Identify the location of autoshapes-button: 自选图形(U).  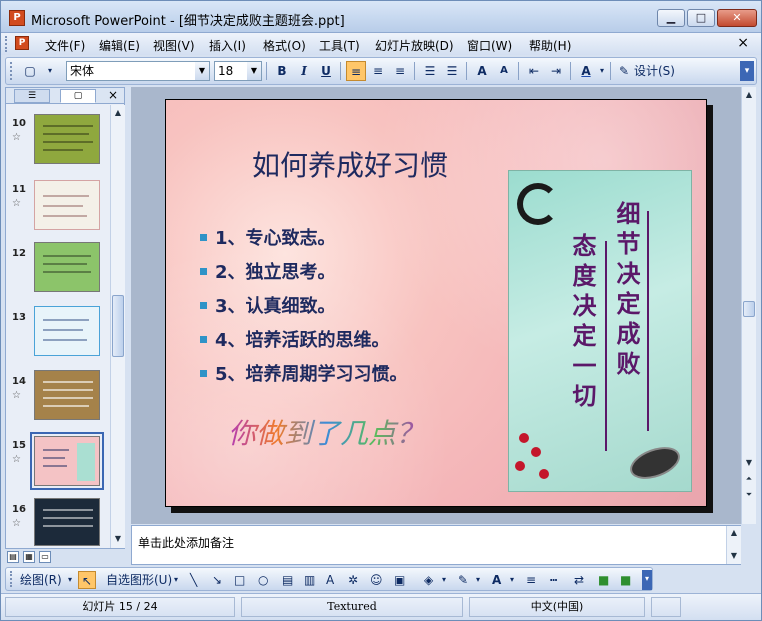
(139, 580).